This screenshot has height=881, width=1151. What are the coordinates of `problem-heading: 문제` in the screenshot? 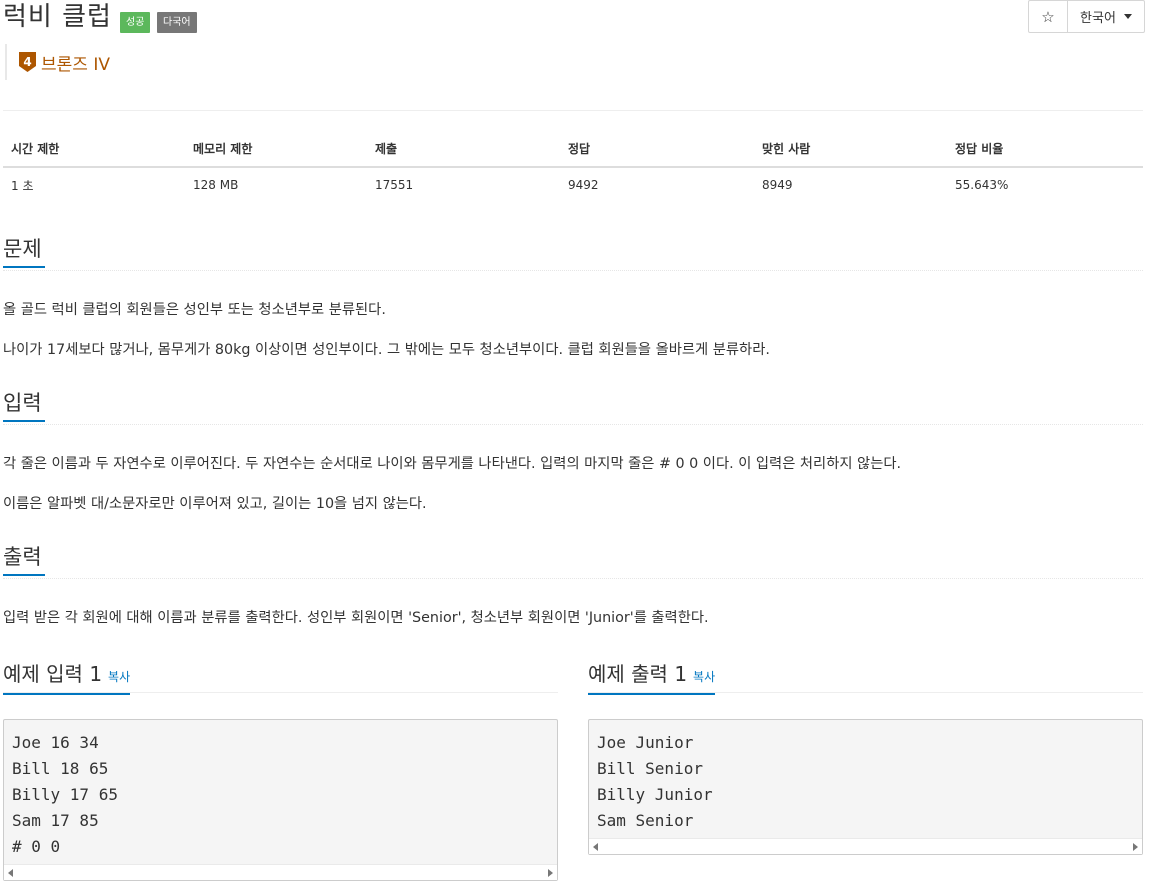 It's located at (24, 250).